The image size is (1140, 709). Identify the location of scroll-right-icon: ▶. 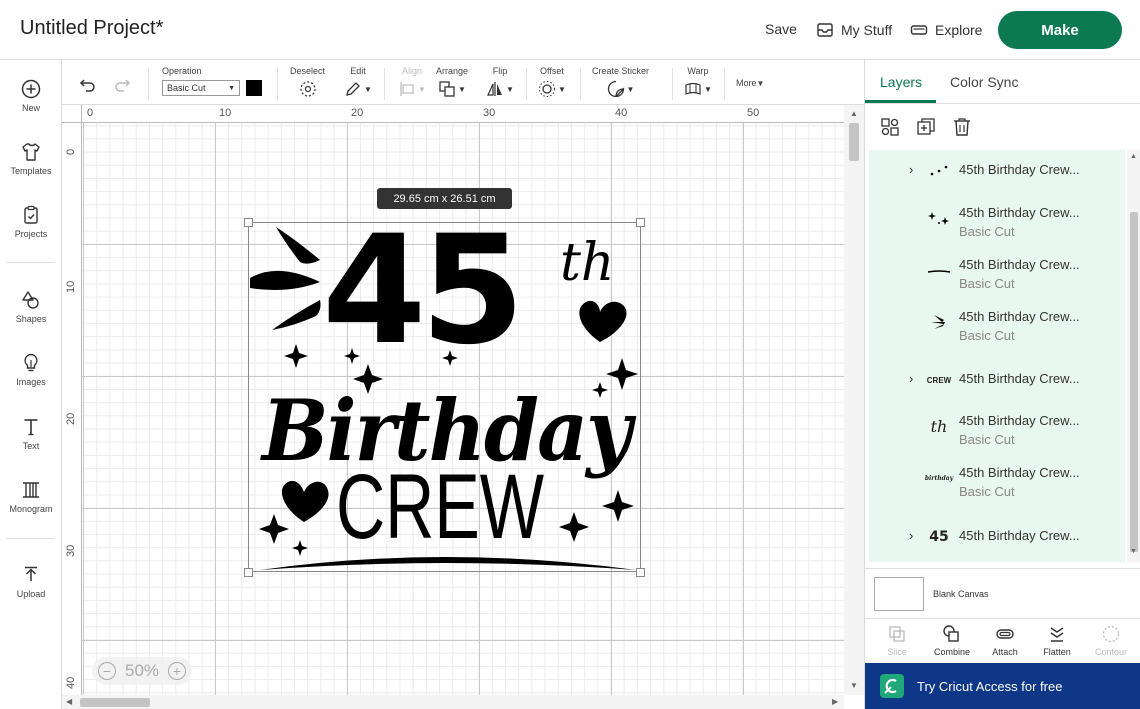
(835, 701).